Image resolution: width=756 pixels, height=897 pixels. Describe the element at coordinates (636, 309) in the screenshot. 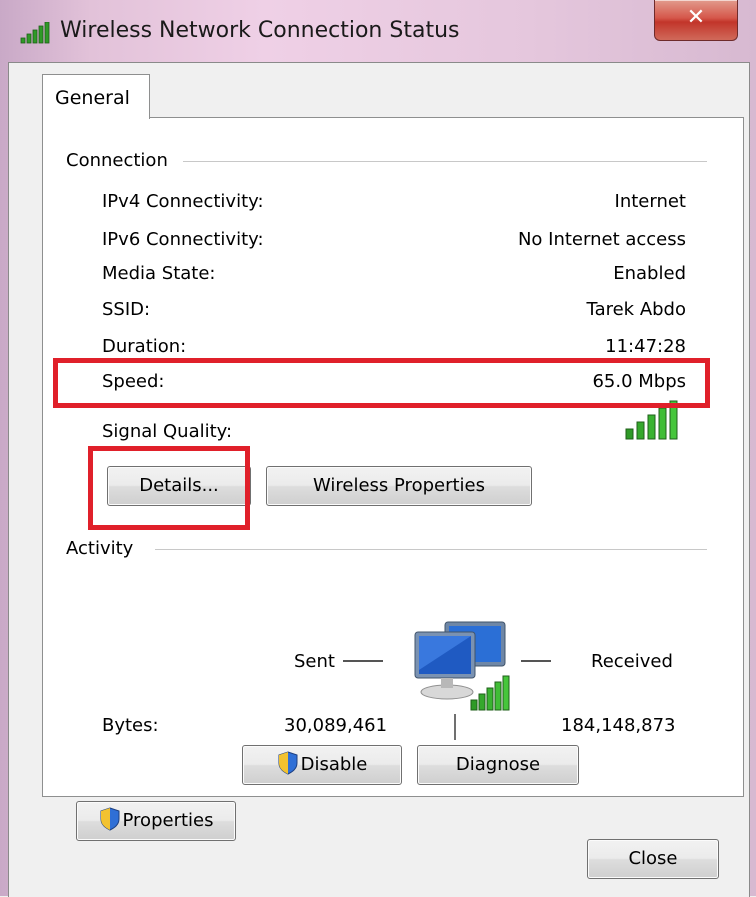

I see `ssid-value: Tarek Abdo` at that location.